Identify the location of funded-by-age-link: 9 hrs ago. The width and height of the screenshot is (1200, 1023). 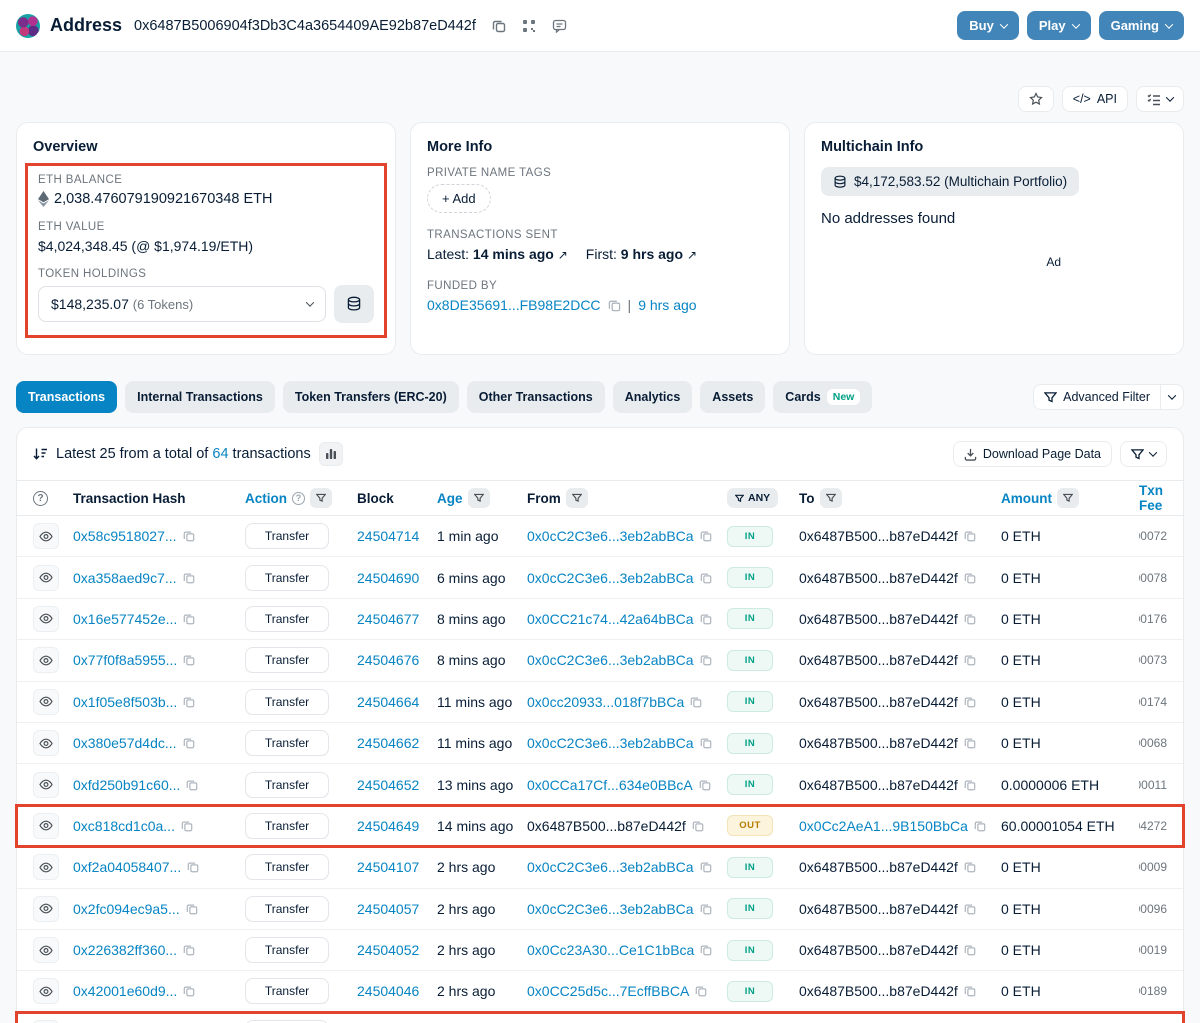
(667, 305).